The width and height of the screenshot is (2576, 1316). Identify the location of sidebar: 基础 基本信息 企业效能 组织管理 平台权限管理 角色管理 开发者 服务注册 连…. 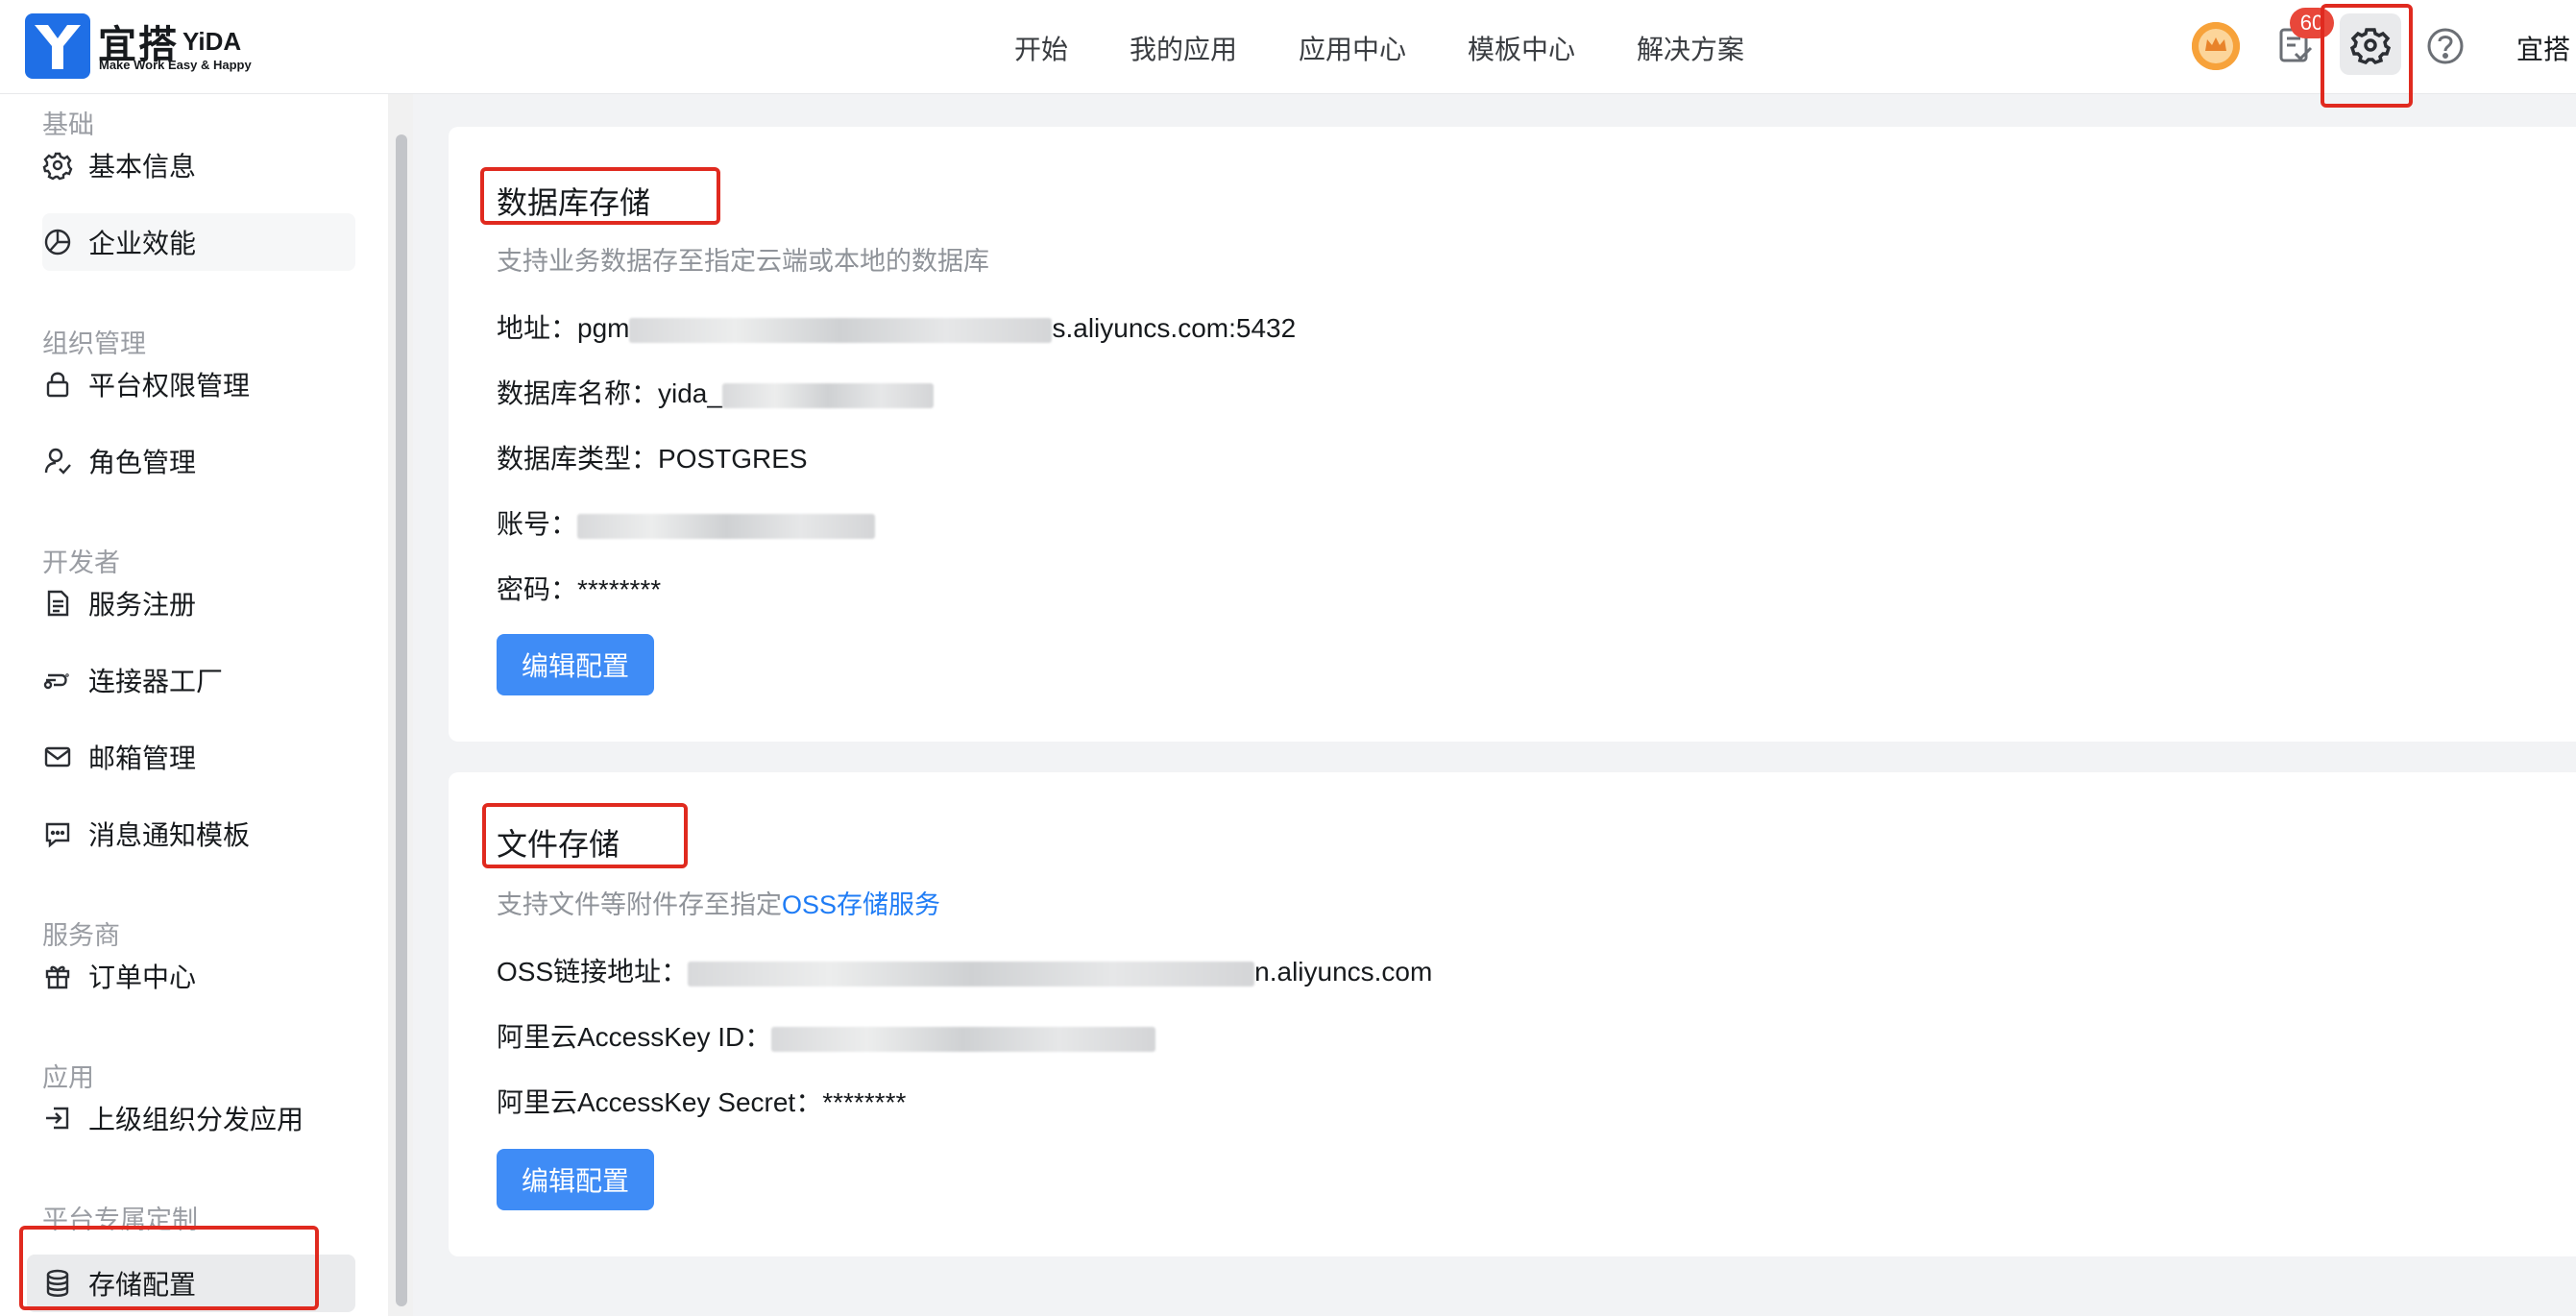
(194, 705).